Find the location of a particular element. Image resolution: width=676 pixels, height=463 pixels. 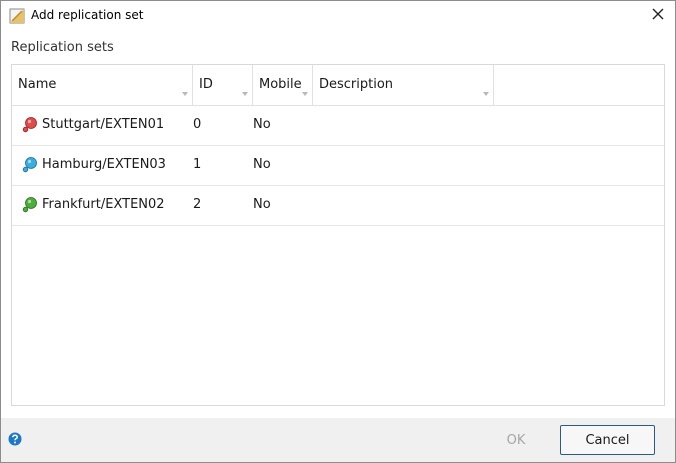

row-id: 2 is located at coordinates (197, 204).